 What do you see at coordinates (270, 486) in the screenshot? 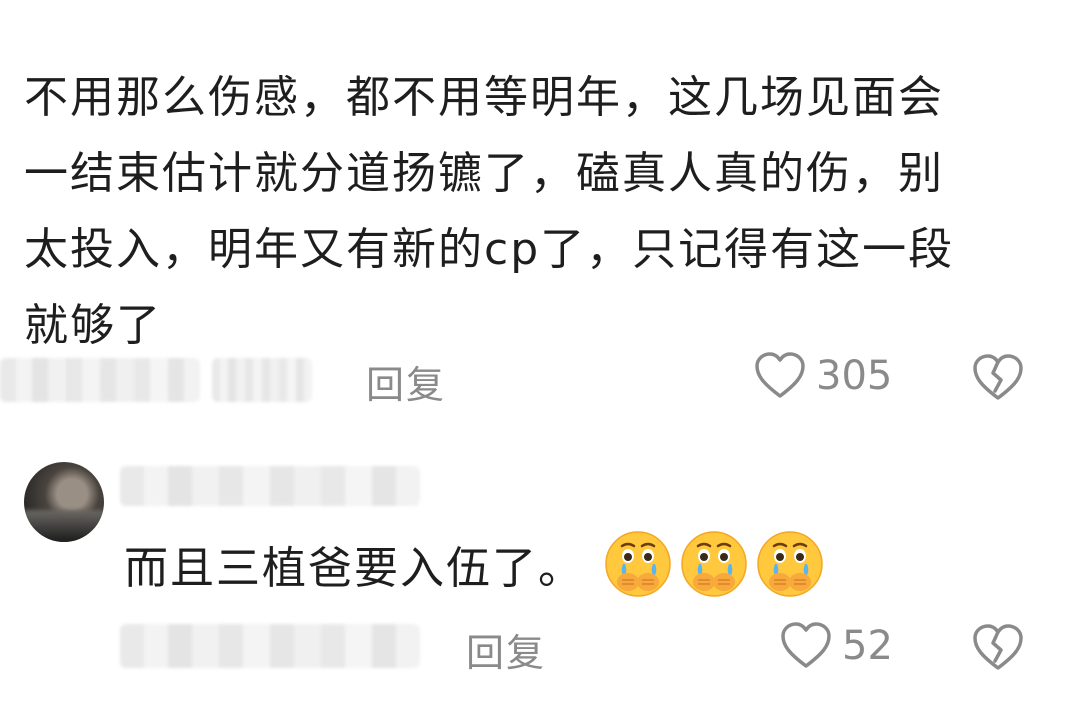
I see `blurred-reply-username` at bounding box center [270, 486].